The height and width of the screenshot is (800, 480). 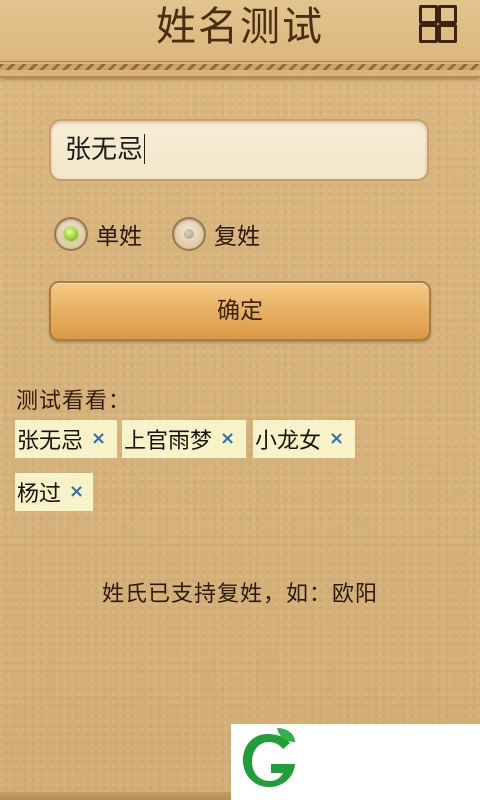 I want to click on example-tag-name: 张无忌, so click(x=50, y=441).